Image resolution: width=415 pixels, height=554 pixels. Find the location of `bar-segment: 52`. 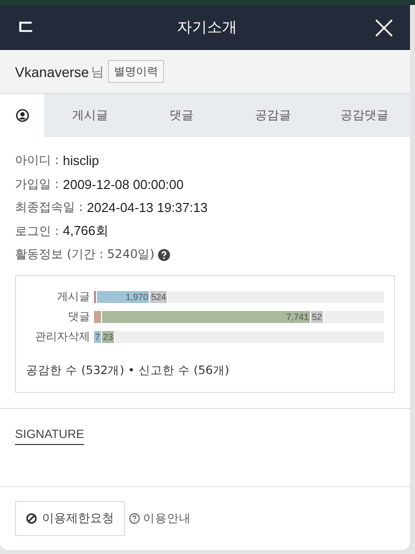

bar-segment: 52 is located at coordinates (317, 316).